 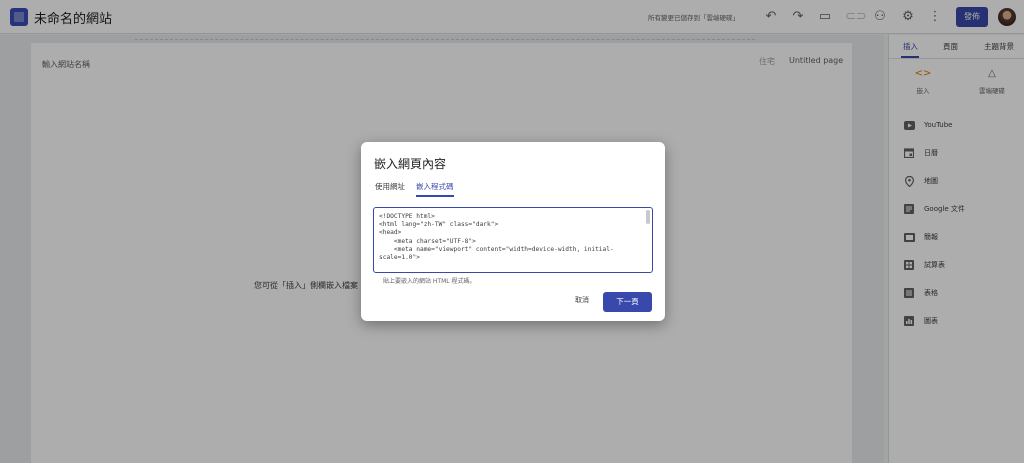 What do you see at coordinates (627, 302) in the screenshot?
I see `next-button: 下一頁` at bounding box center [627, 302].